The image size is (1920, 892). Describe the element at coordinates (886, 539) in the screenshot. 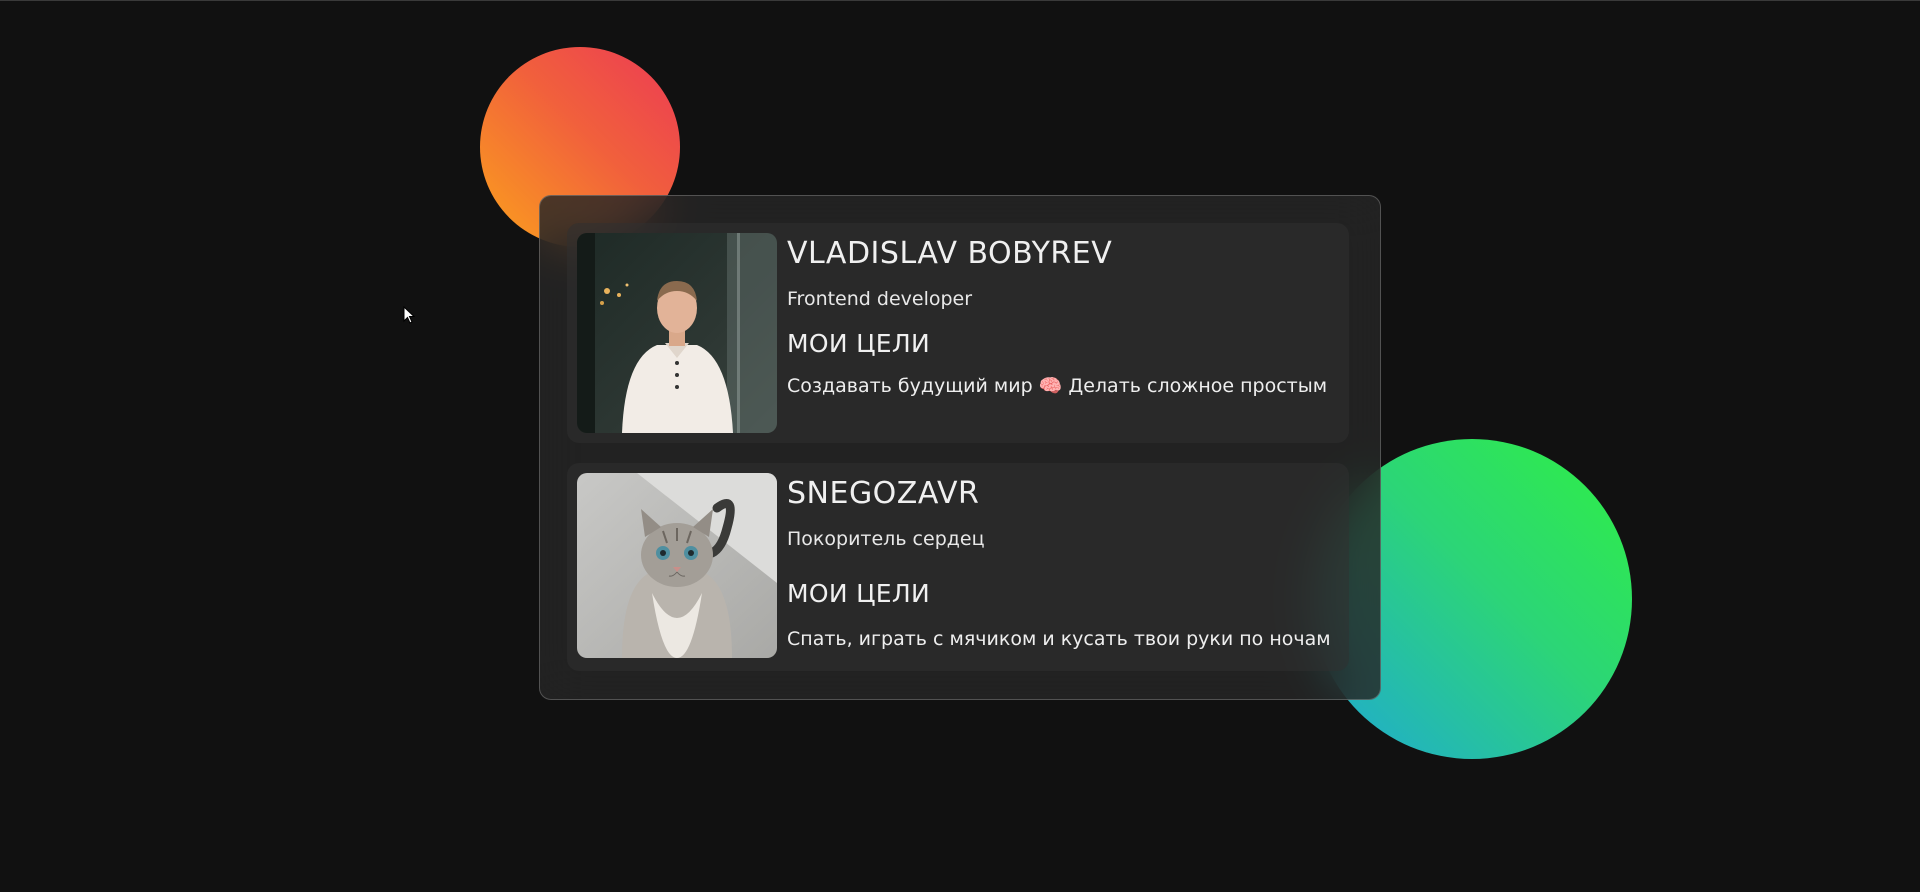

I see `profile-role: Покоритель сердец` at that location.